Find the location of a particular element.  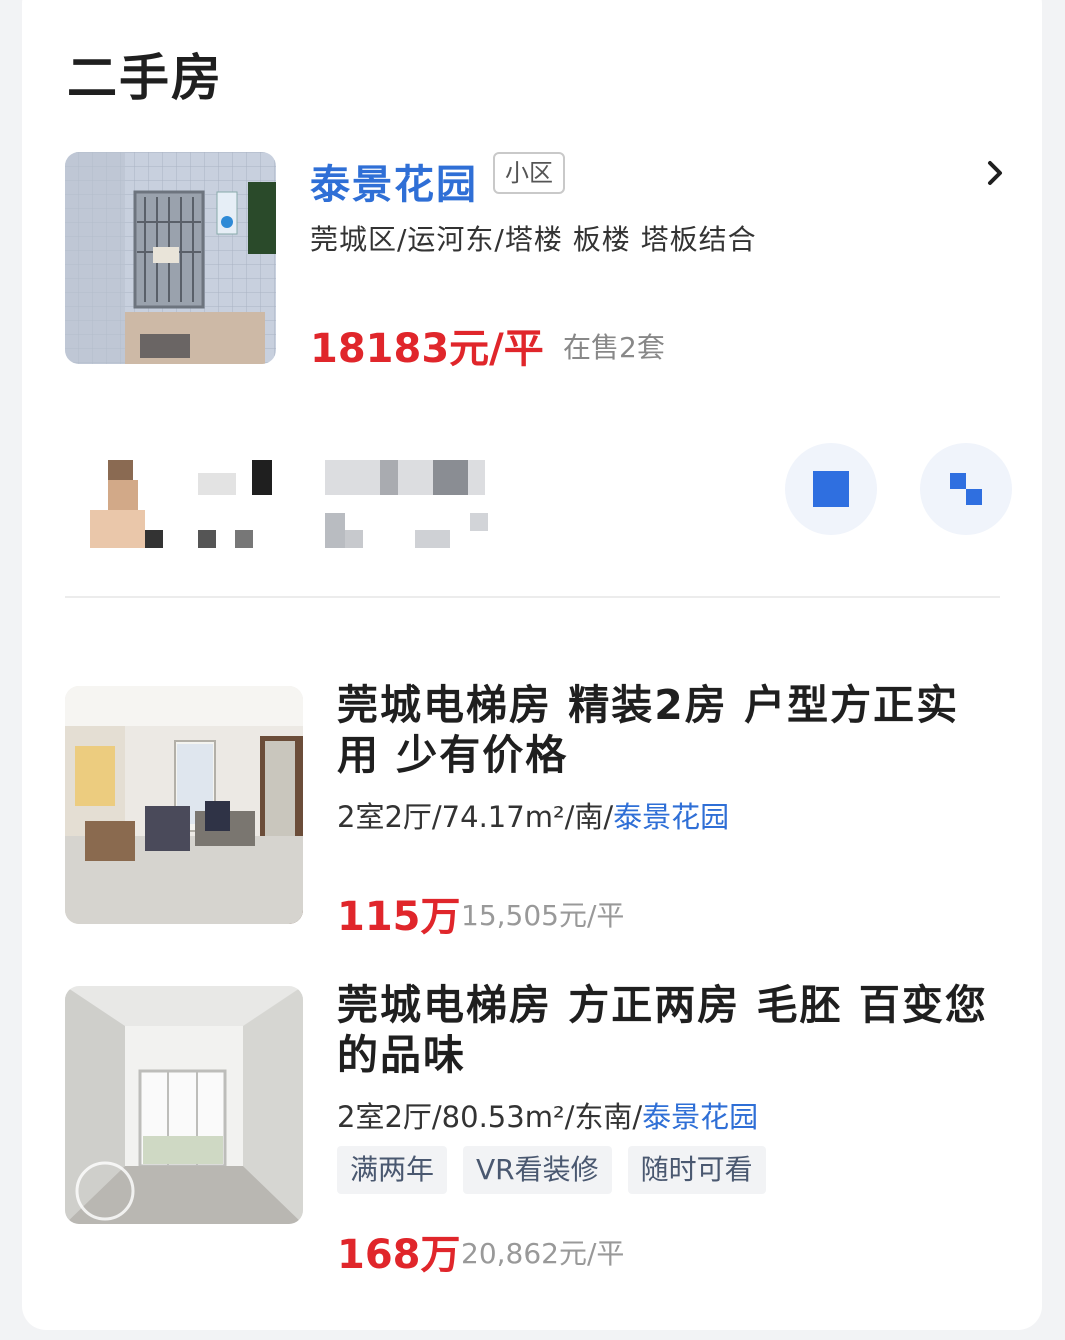

listing-total-price: 168万 is located at coordinates (399, 1255).